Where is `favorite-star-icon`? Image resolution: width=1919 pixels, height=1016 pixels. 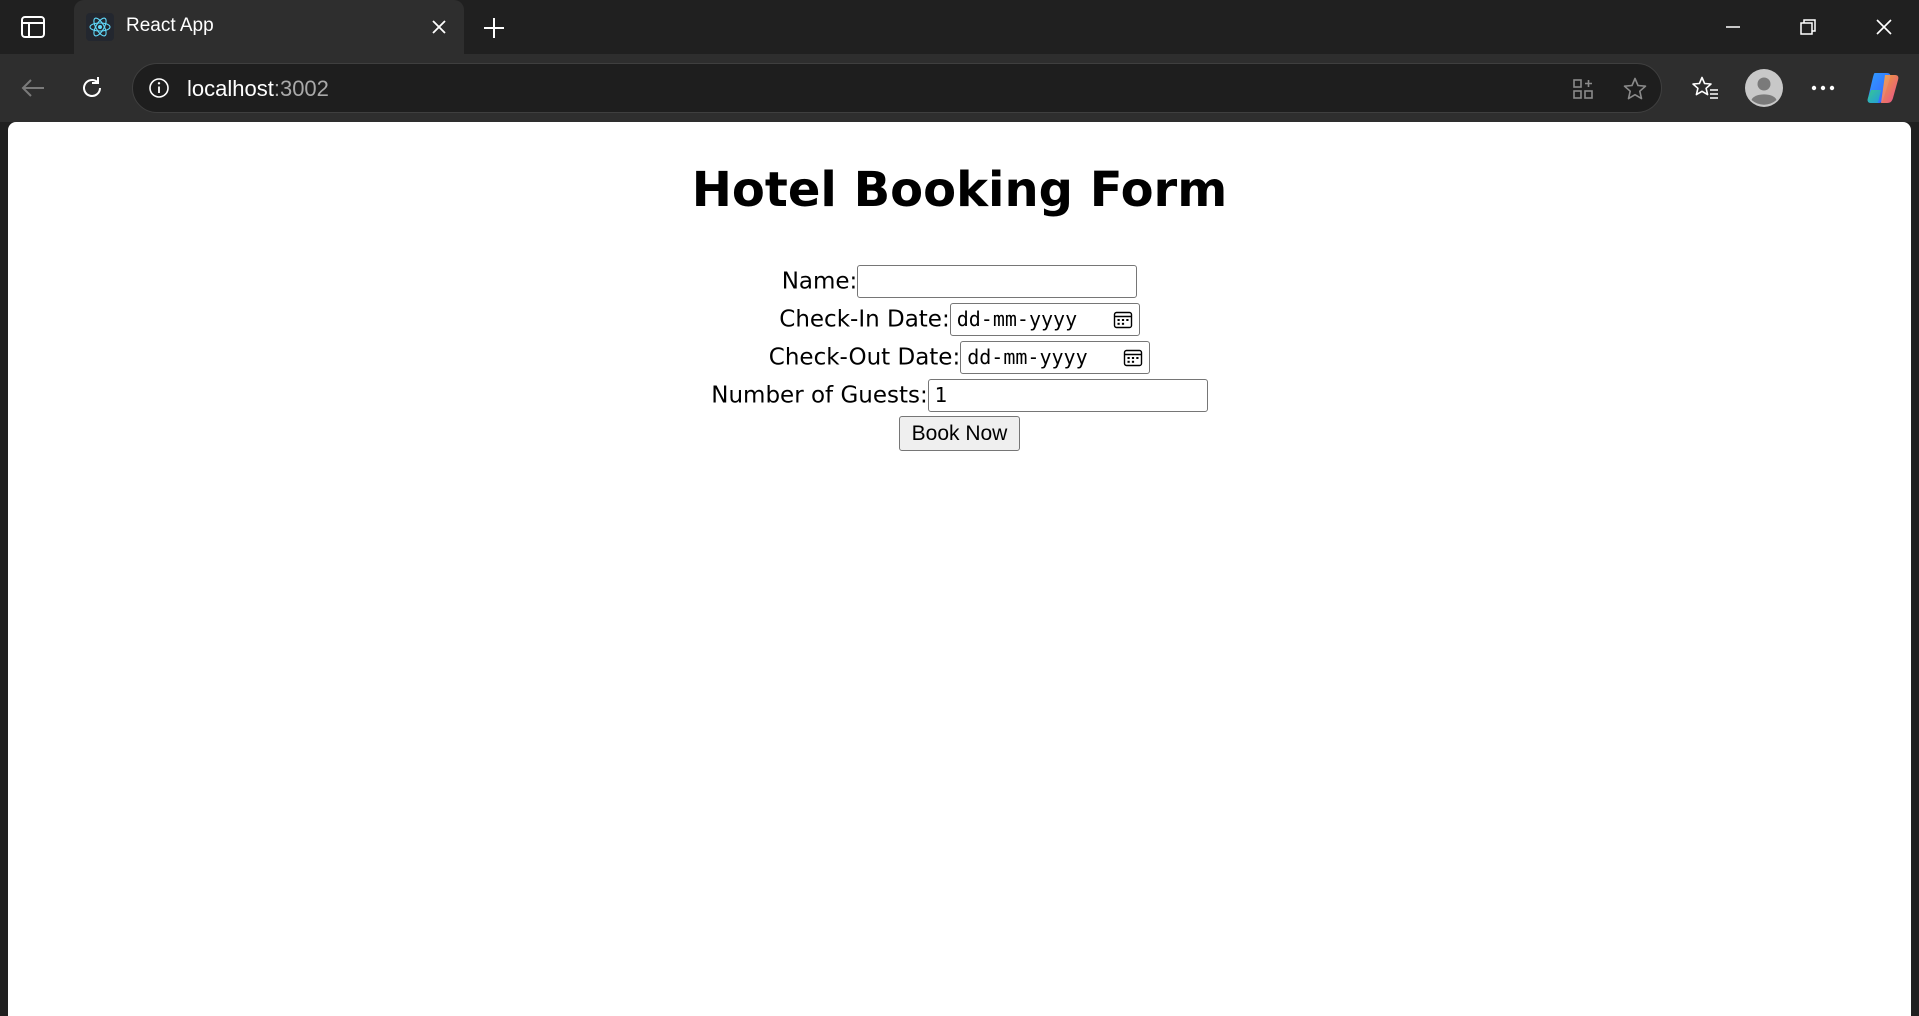 favorite-star-icon is located at coordinates (1635, 89).